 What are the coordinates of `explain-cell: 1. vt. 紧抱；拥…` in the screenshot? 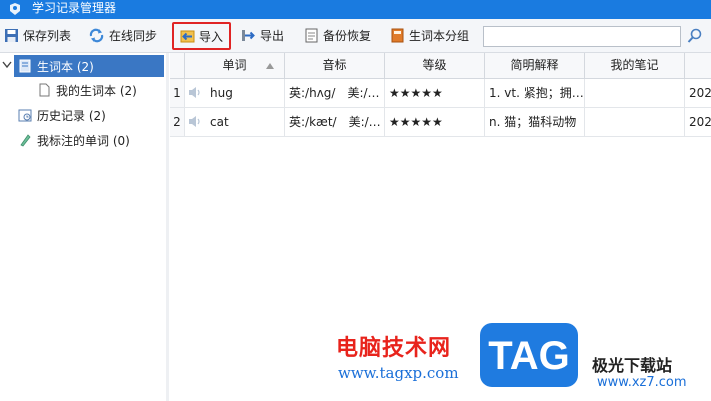 It's located at (535, 93).